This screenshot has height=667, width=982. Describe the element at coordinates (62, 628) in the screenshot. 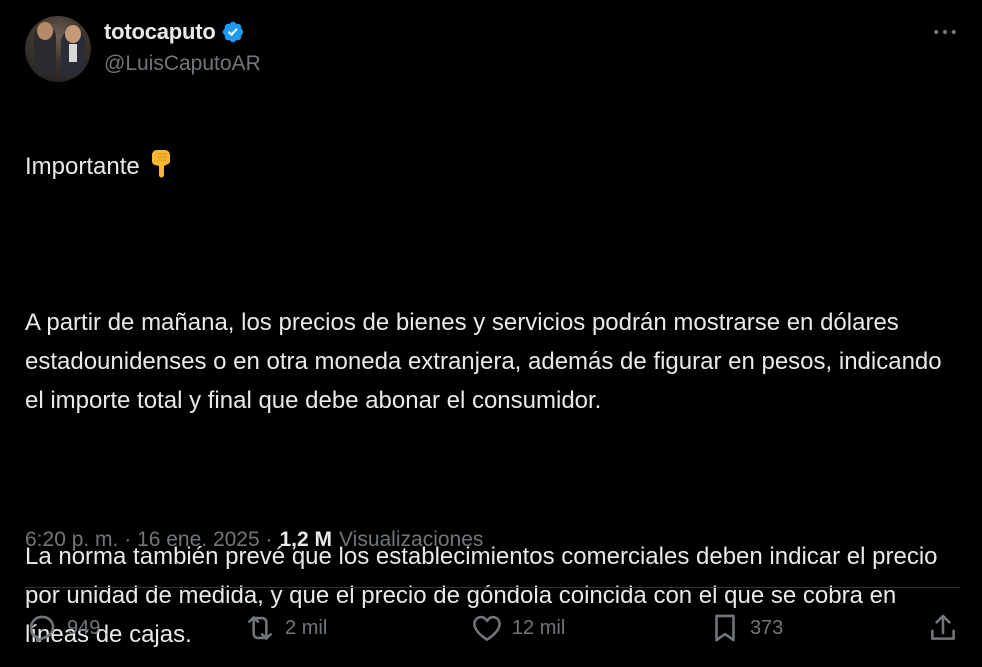

I see `reply-button: 949` at that location.